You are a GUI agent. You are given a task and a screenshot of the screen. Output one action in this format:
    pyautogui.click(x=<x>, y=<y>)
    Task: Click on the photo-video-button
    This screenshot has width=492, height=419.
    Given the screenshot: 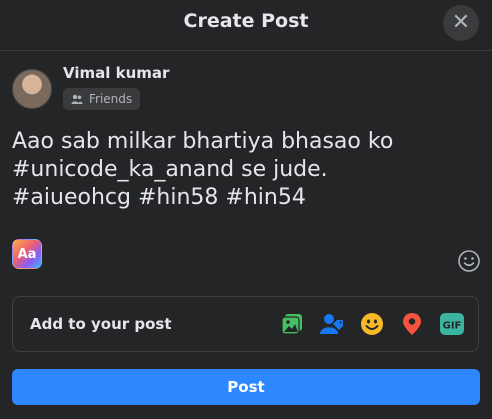 What is the action you would take?
    pyautogui.click(x=292, y=324)
    